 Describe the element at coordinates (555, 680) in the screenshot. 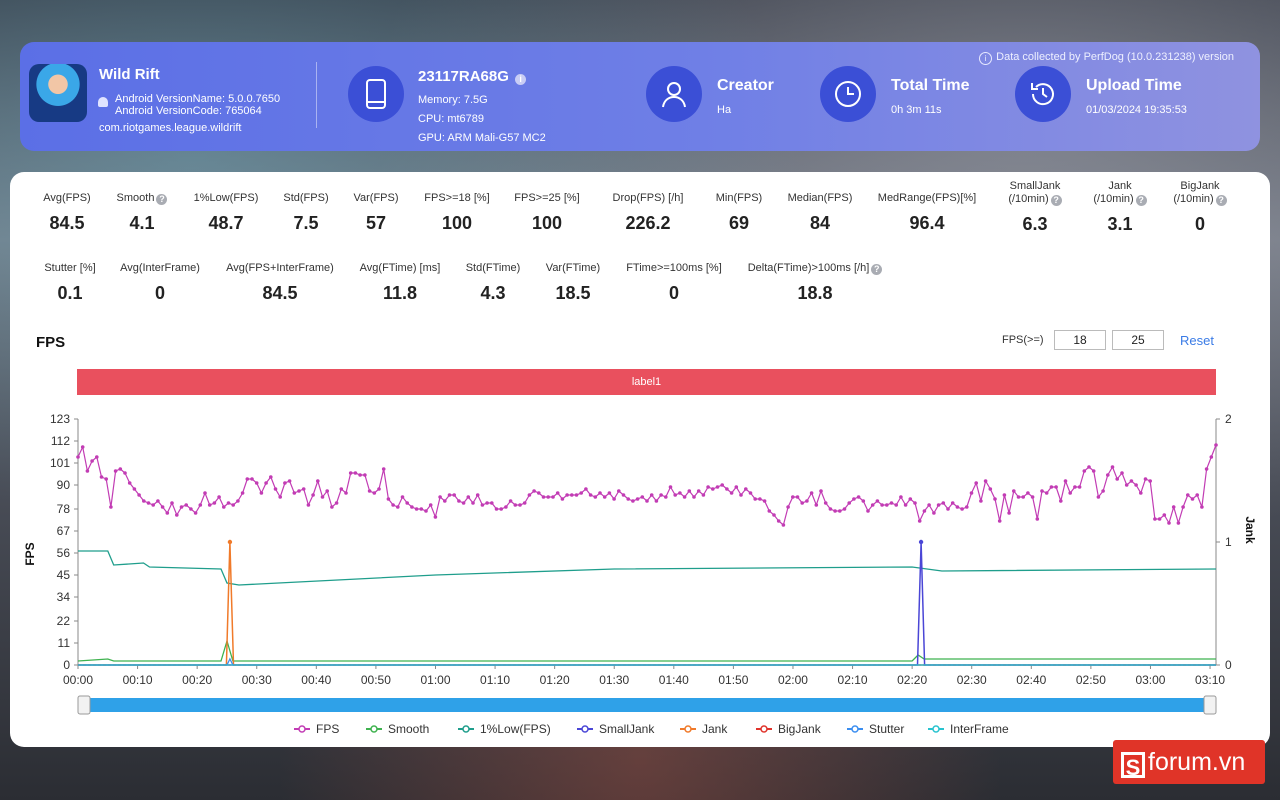

I see `x-tick-label: 01:20` at that location.